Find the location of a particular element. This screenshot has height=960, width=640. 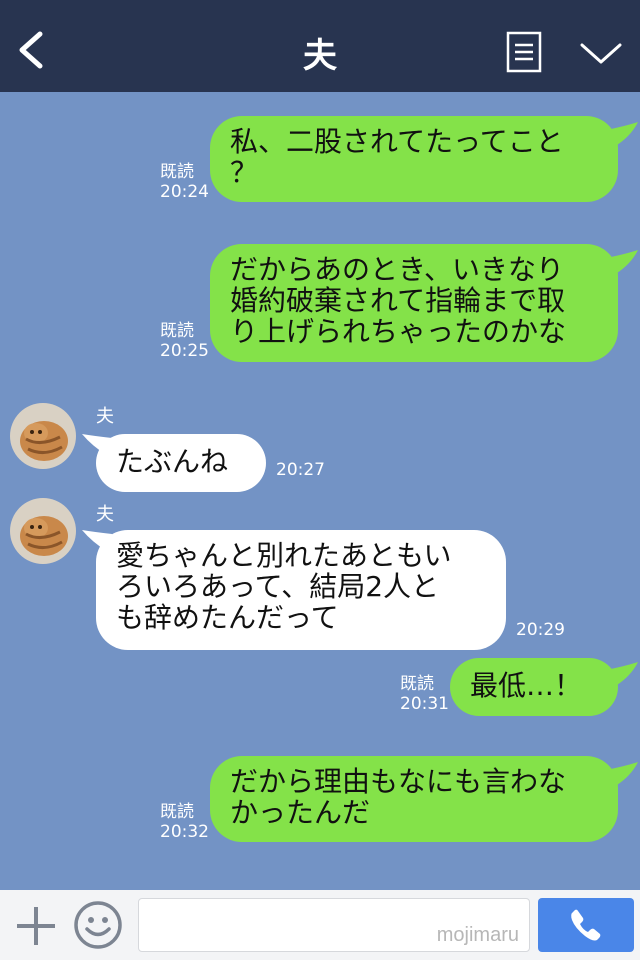

outgoing-message-bubble: 最低…！ is located at coordinates (534, 687).